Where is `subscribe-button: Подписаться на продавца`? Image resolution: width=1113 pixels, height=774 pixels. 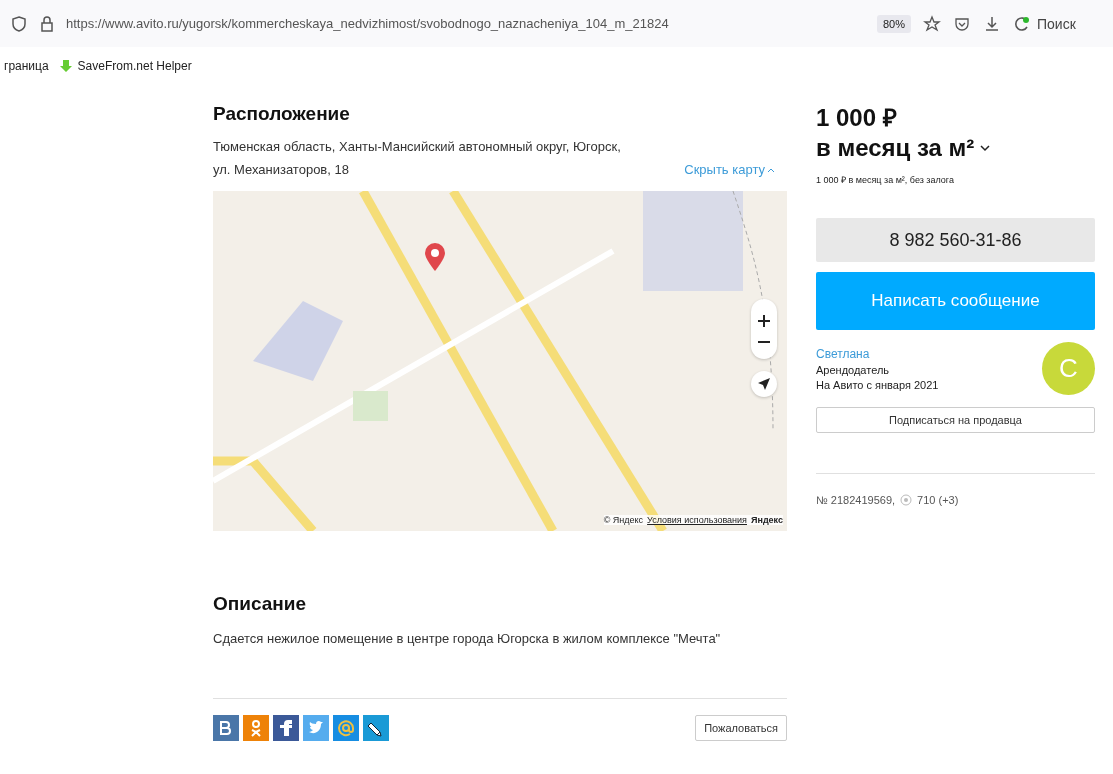 subscribe-button: Подписаться на продавца is located at coordinates (955, 420).